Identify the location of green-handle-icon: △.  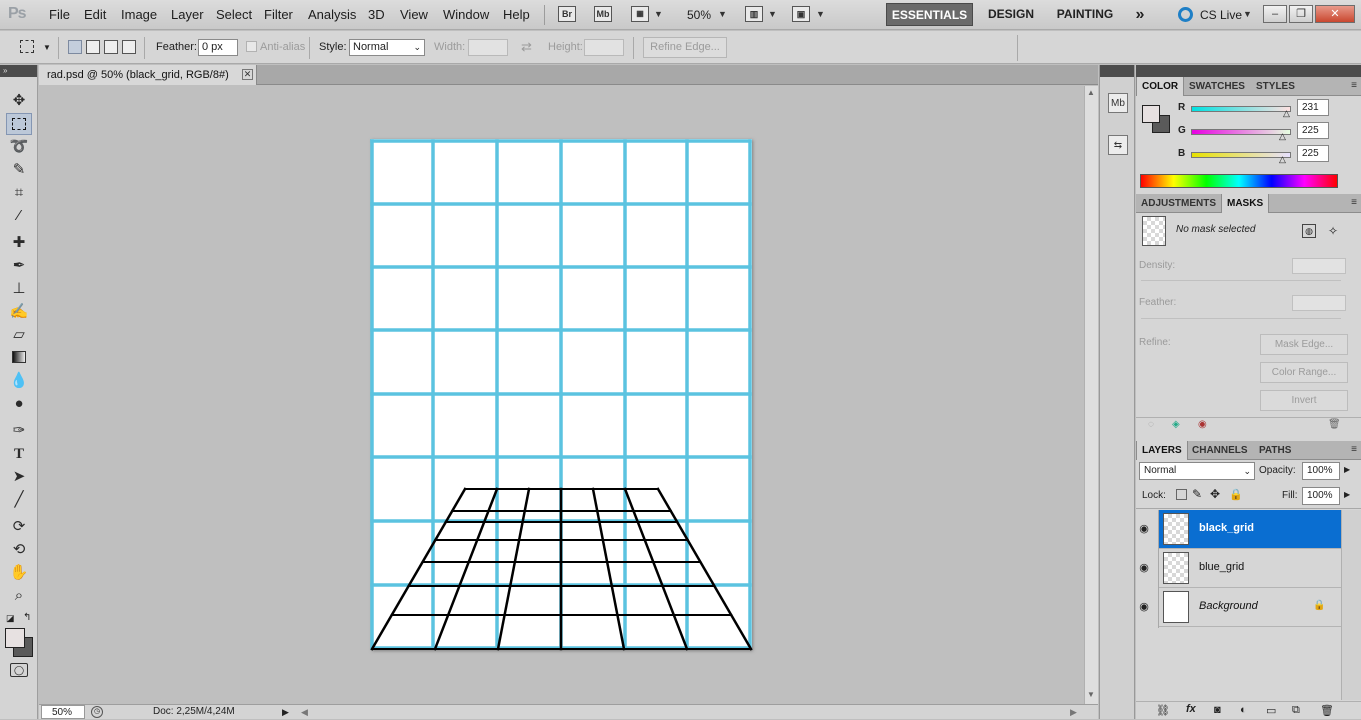
(1282, 136).